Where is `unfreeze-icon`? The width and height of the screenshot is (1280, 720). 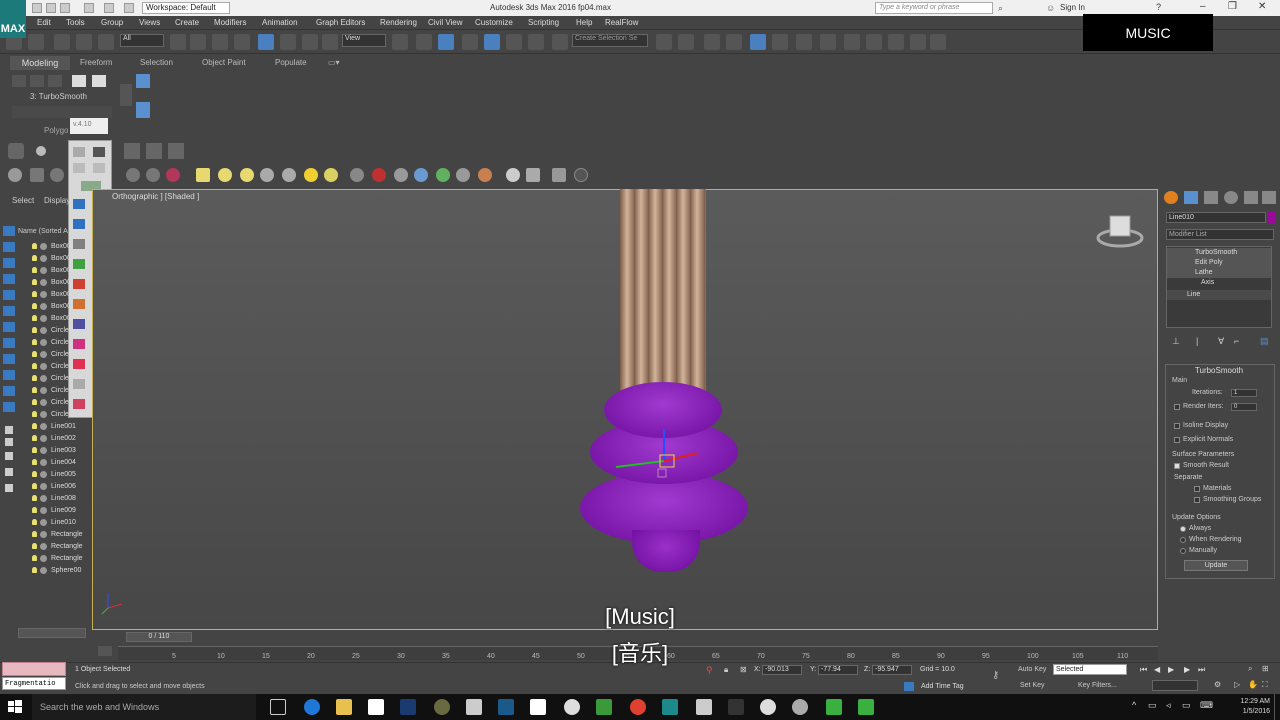 unfreeze-icon is located at coordinates (154, 151).